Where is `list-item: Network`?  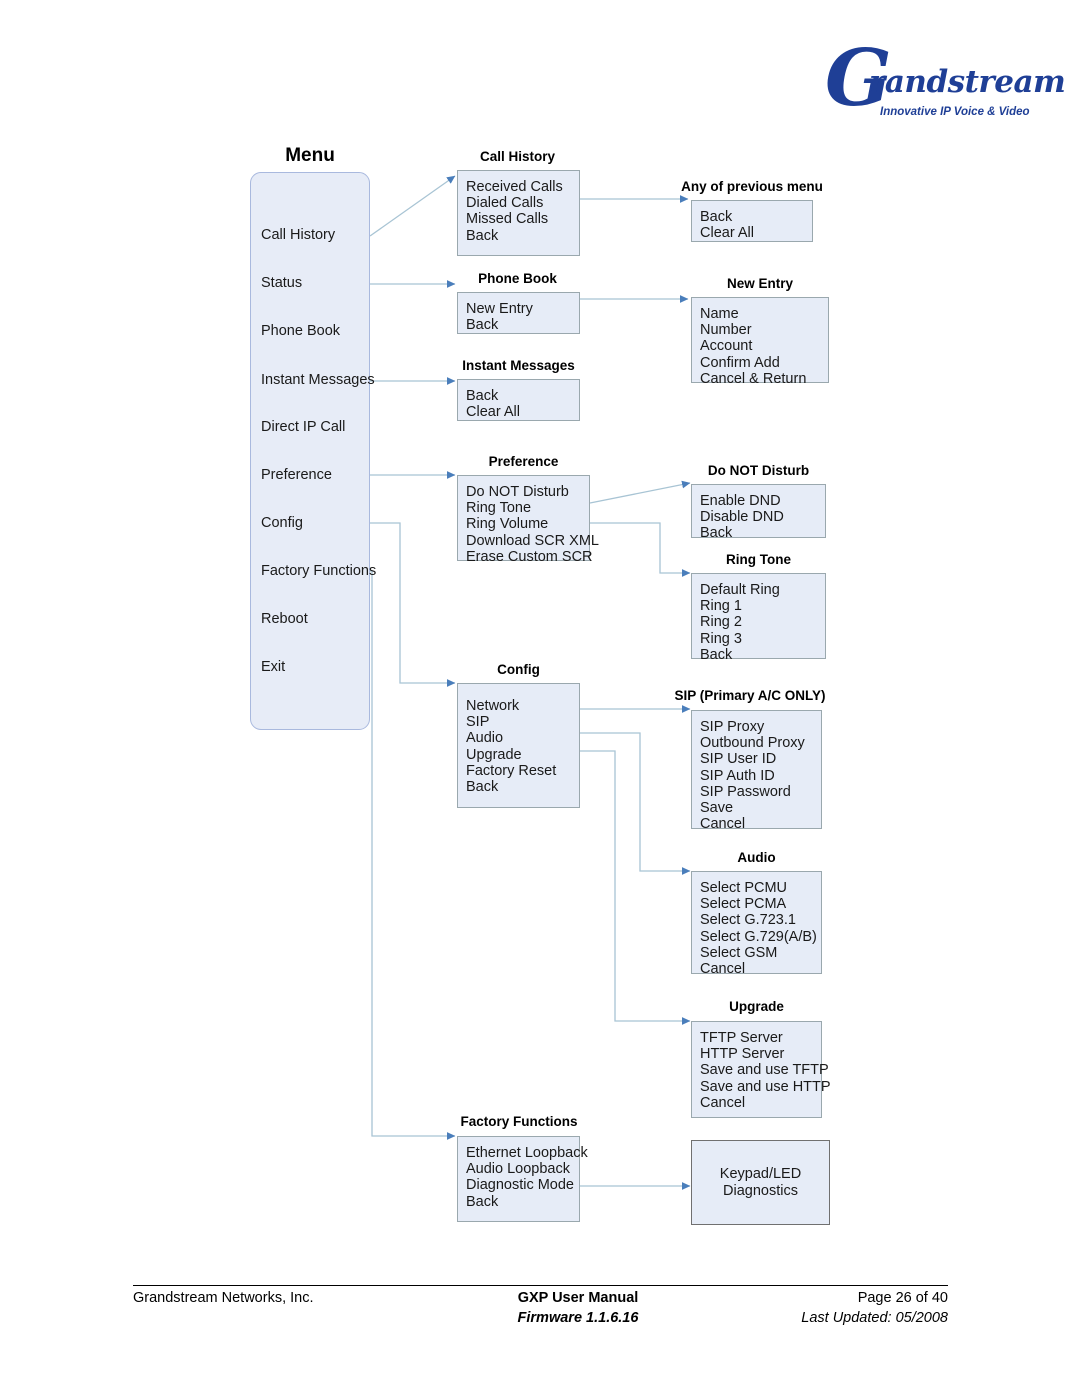
list-item: Network is located at coordinates (522, 706).